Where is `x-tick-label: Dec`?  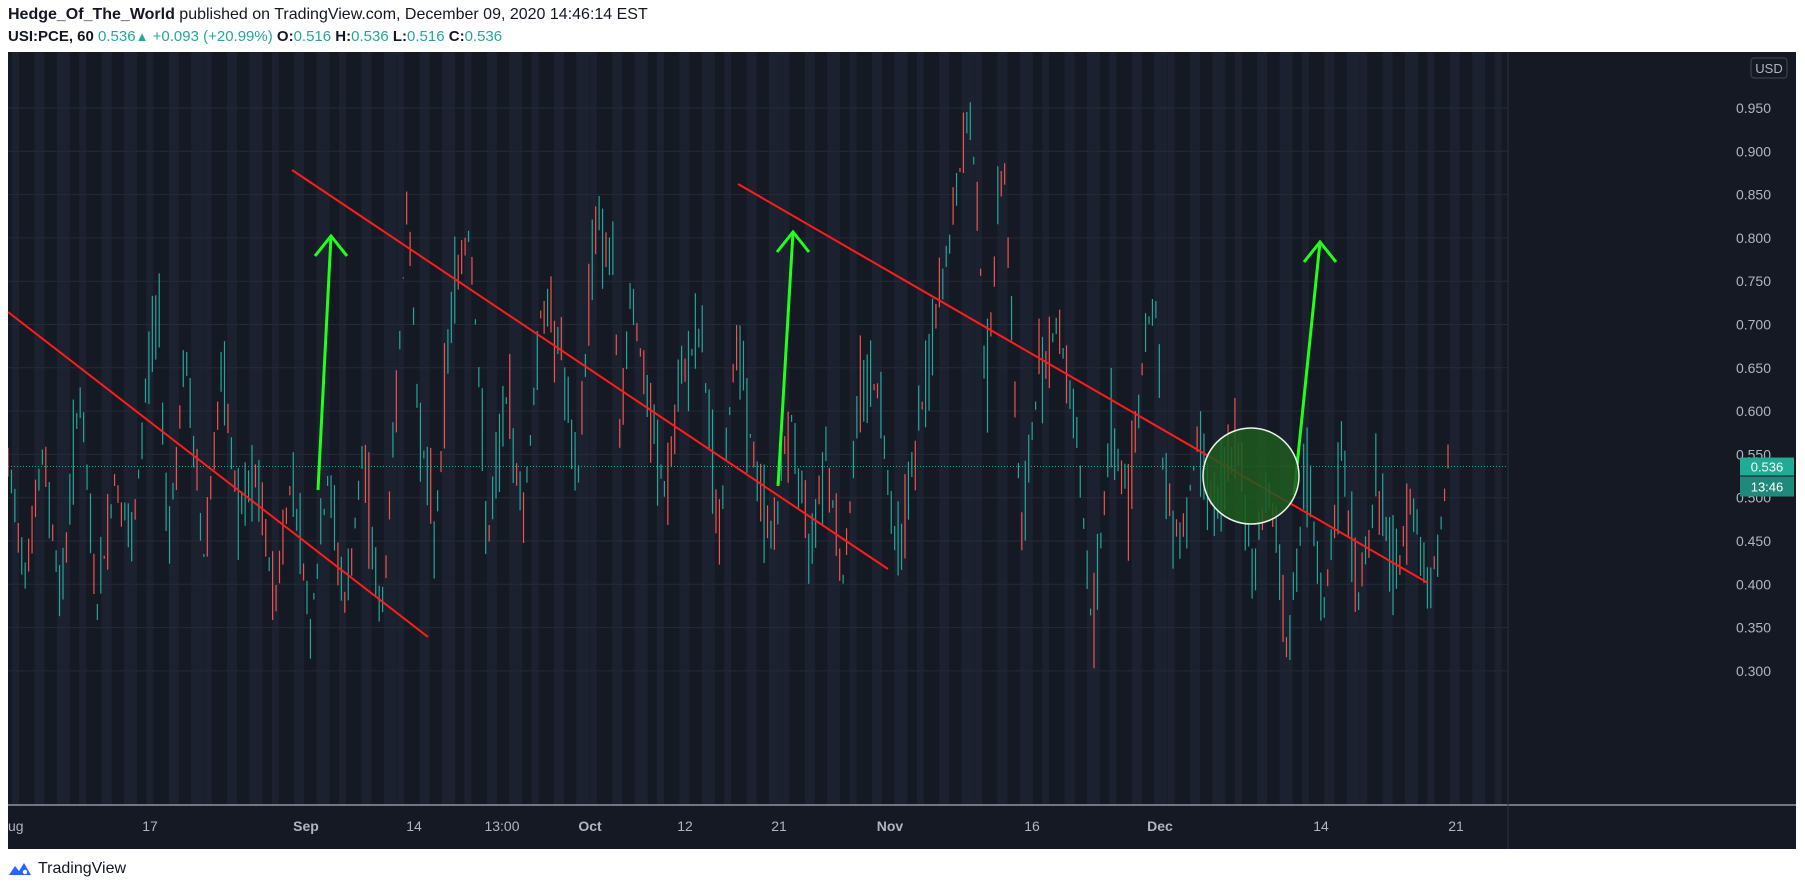 x-tick-label: Dec is located at coordinates (1160, 826).